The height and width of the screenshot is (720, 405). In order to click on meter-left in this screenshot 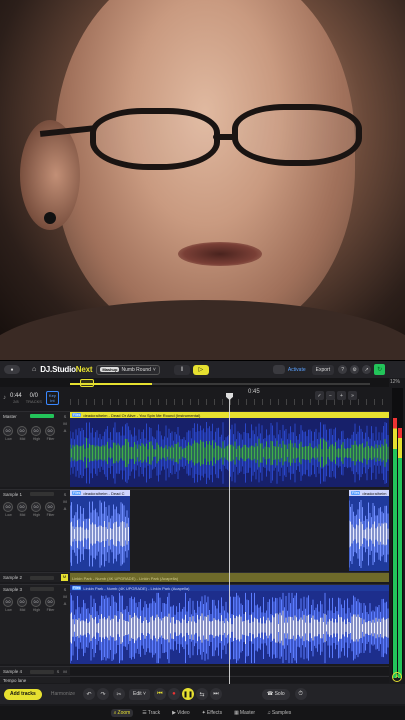, I will do `click(395, 548)`.